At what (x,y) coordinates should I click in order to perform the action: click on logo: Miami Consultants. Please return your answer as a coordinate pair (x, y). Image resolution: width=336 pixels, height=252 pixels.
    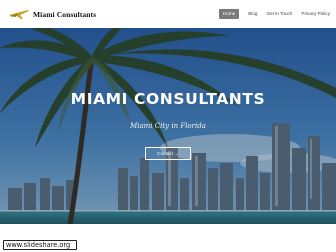
    Looking at the image, I should click on (52, 14).